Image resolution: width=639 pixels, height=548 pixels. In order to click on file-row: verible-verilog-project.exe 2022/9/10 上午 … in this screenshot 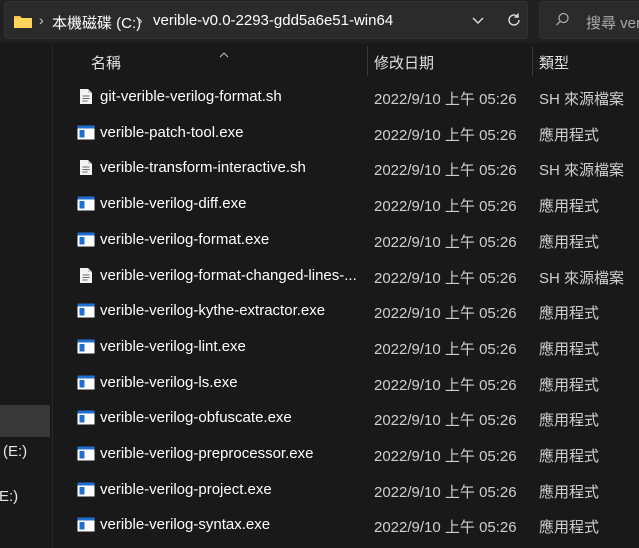, I will do `click(346, 490)`.